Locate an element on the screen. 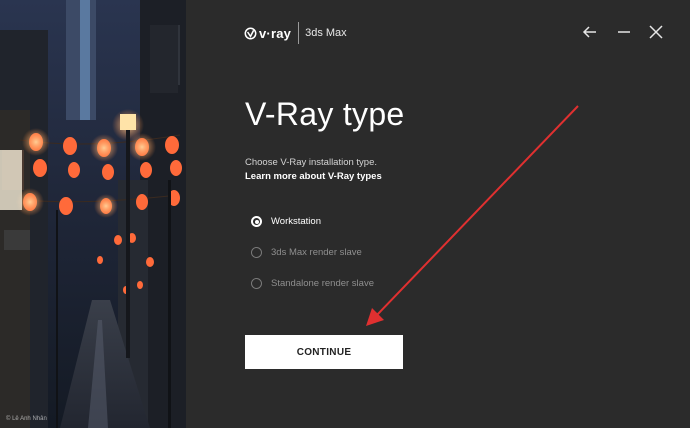 The height and width of the screenshot is (428, 690). close-button is located at coordinates (656, 32).